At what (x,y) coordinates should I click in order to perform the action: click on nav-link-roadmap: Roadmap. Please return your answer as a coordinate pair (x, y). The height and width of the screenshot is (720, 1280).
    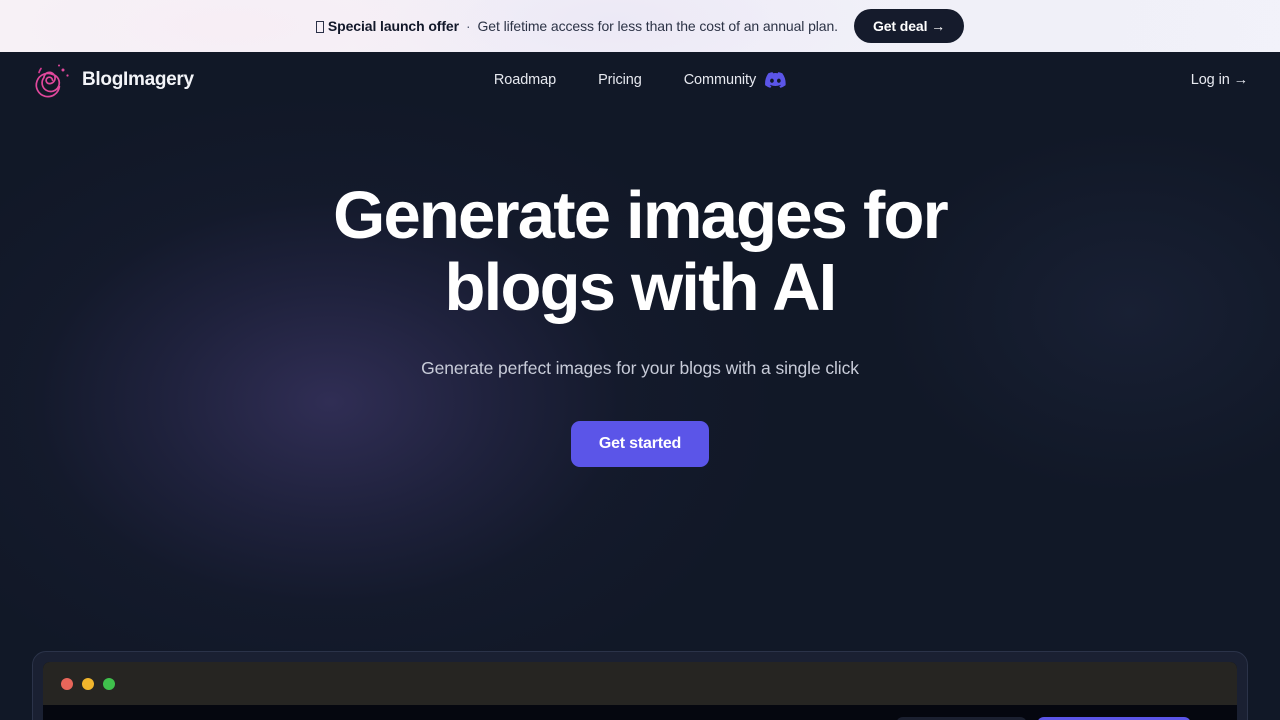
    Looking at the image, I should click on (525, 80).